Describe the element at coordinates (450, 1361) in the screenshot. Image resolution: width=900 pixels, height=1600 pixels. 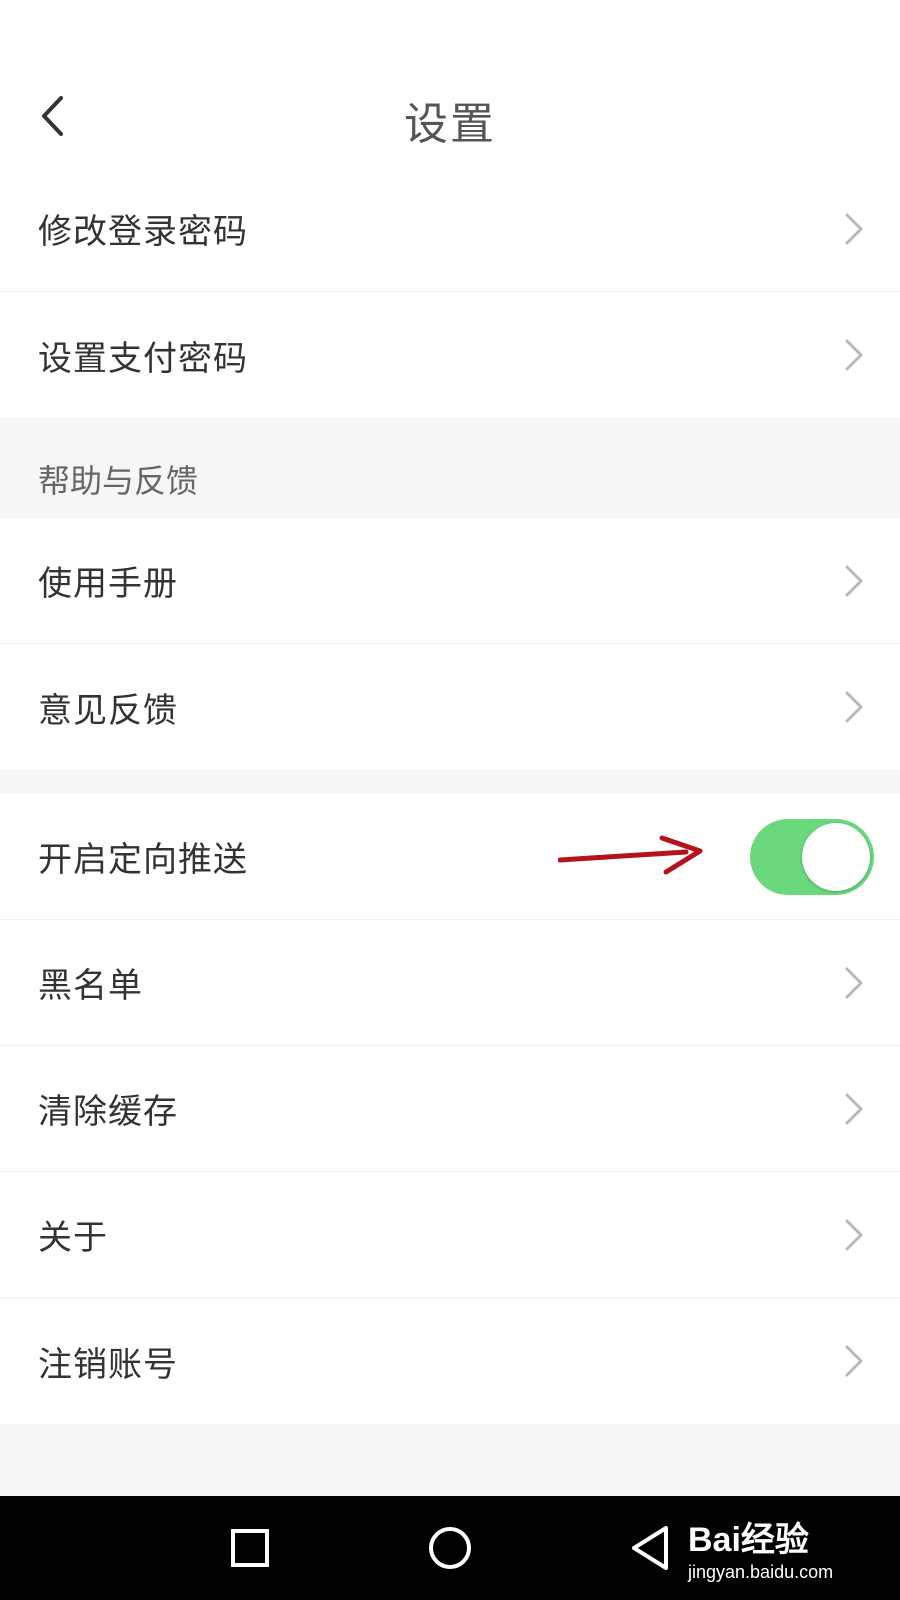
I see `settings-row-delete-account: 注销账号` at that location.